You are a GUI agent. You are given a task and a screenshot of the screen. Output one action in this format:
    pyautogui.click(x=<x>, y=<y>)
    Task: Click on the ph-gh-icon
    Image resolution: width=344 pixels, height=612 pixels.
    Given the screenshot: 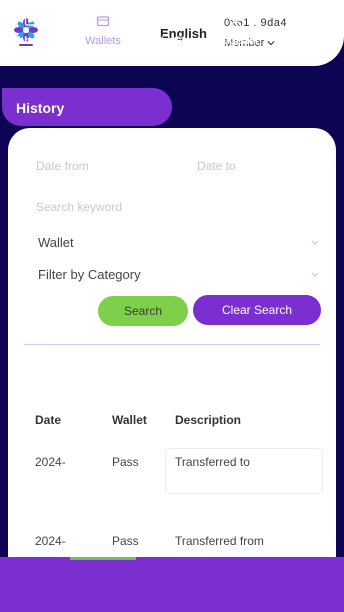 What is the action you would take?
    pyautogui.click(x=169, y=21)
    